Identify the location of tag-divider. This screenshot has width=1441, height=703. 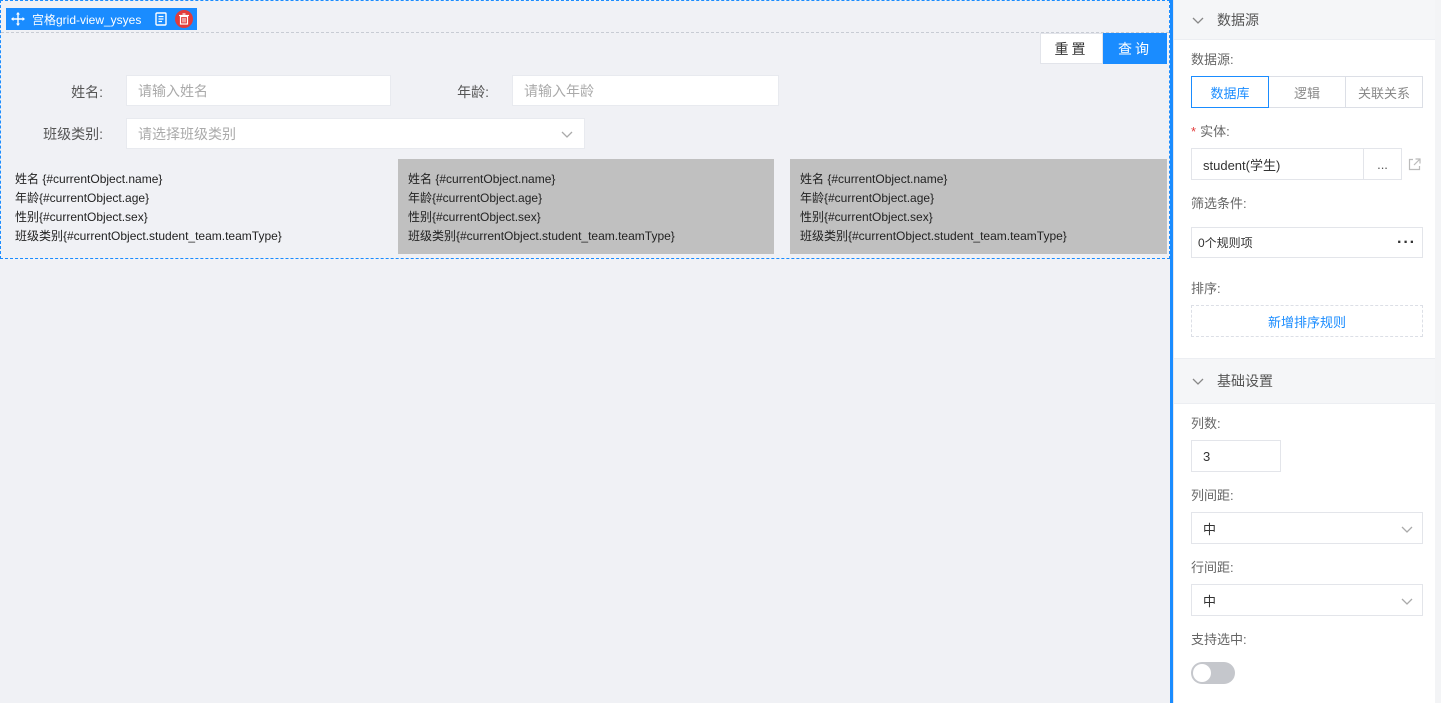
(585, 32).